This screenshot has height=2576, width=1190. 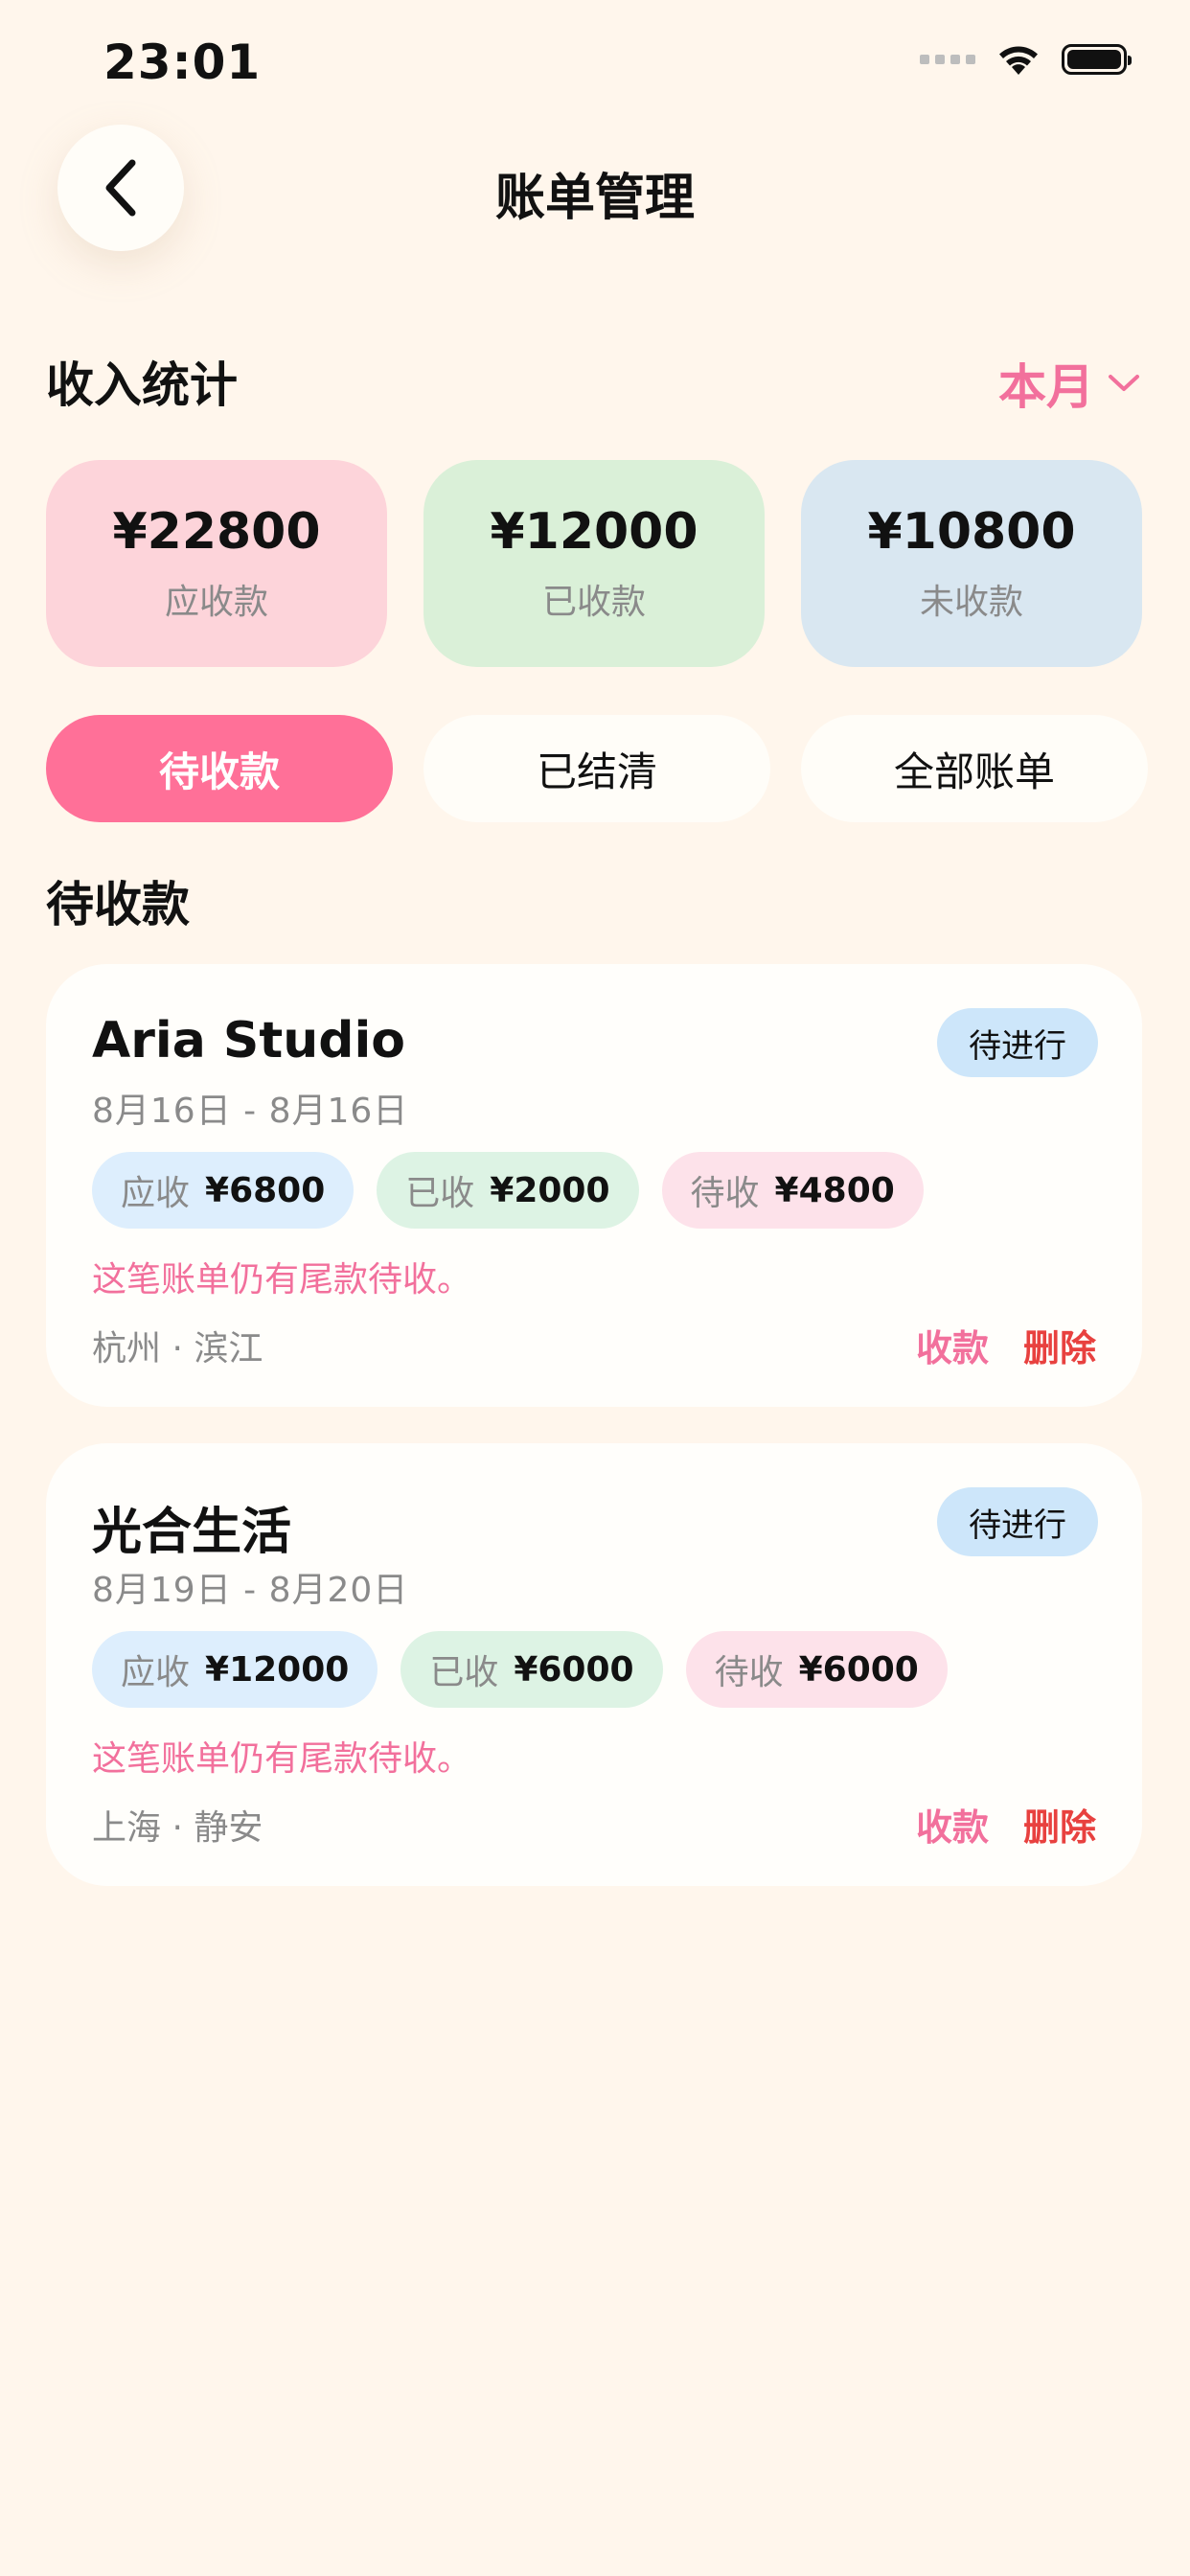 I want to click on period-selector: 本月, so click(x=1069, y=383).